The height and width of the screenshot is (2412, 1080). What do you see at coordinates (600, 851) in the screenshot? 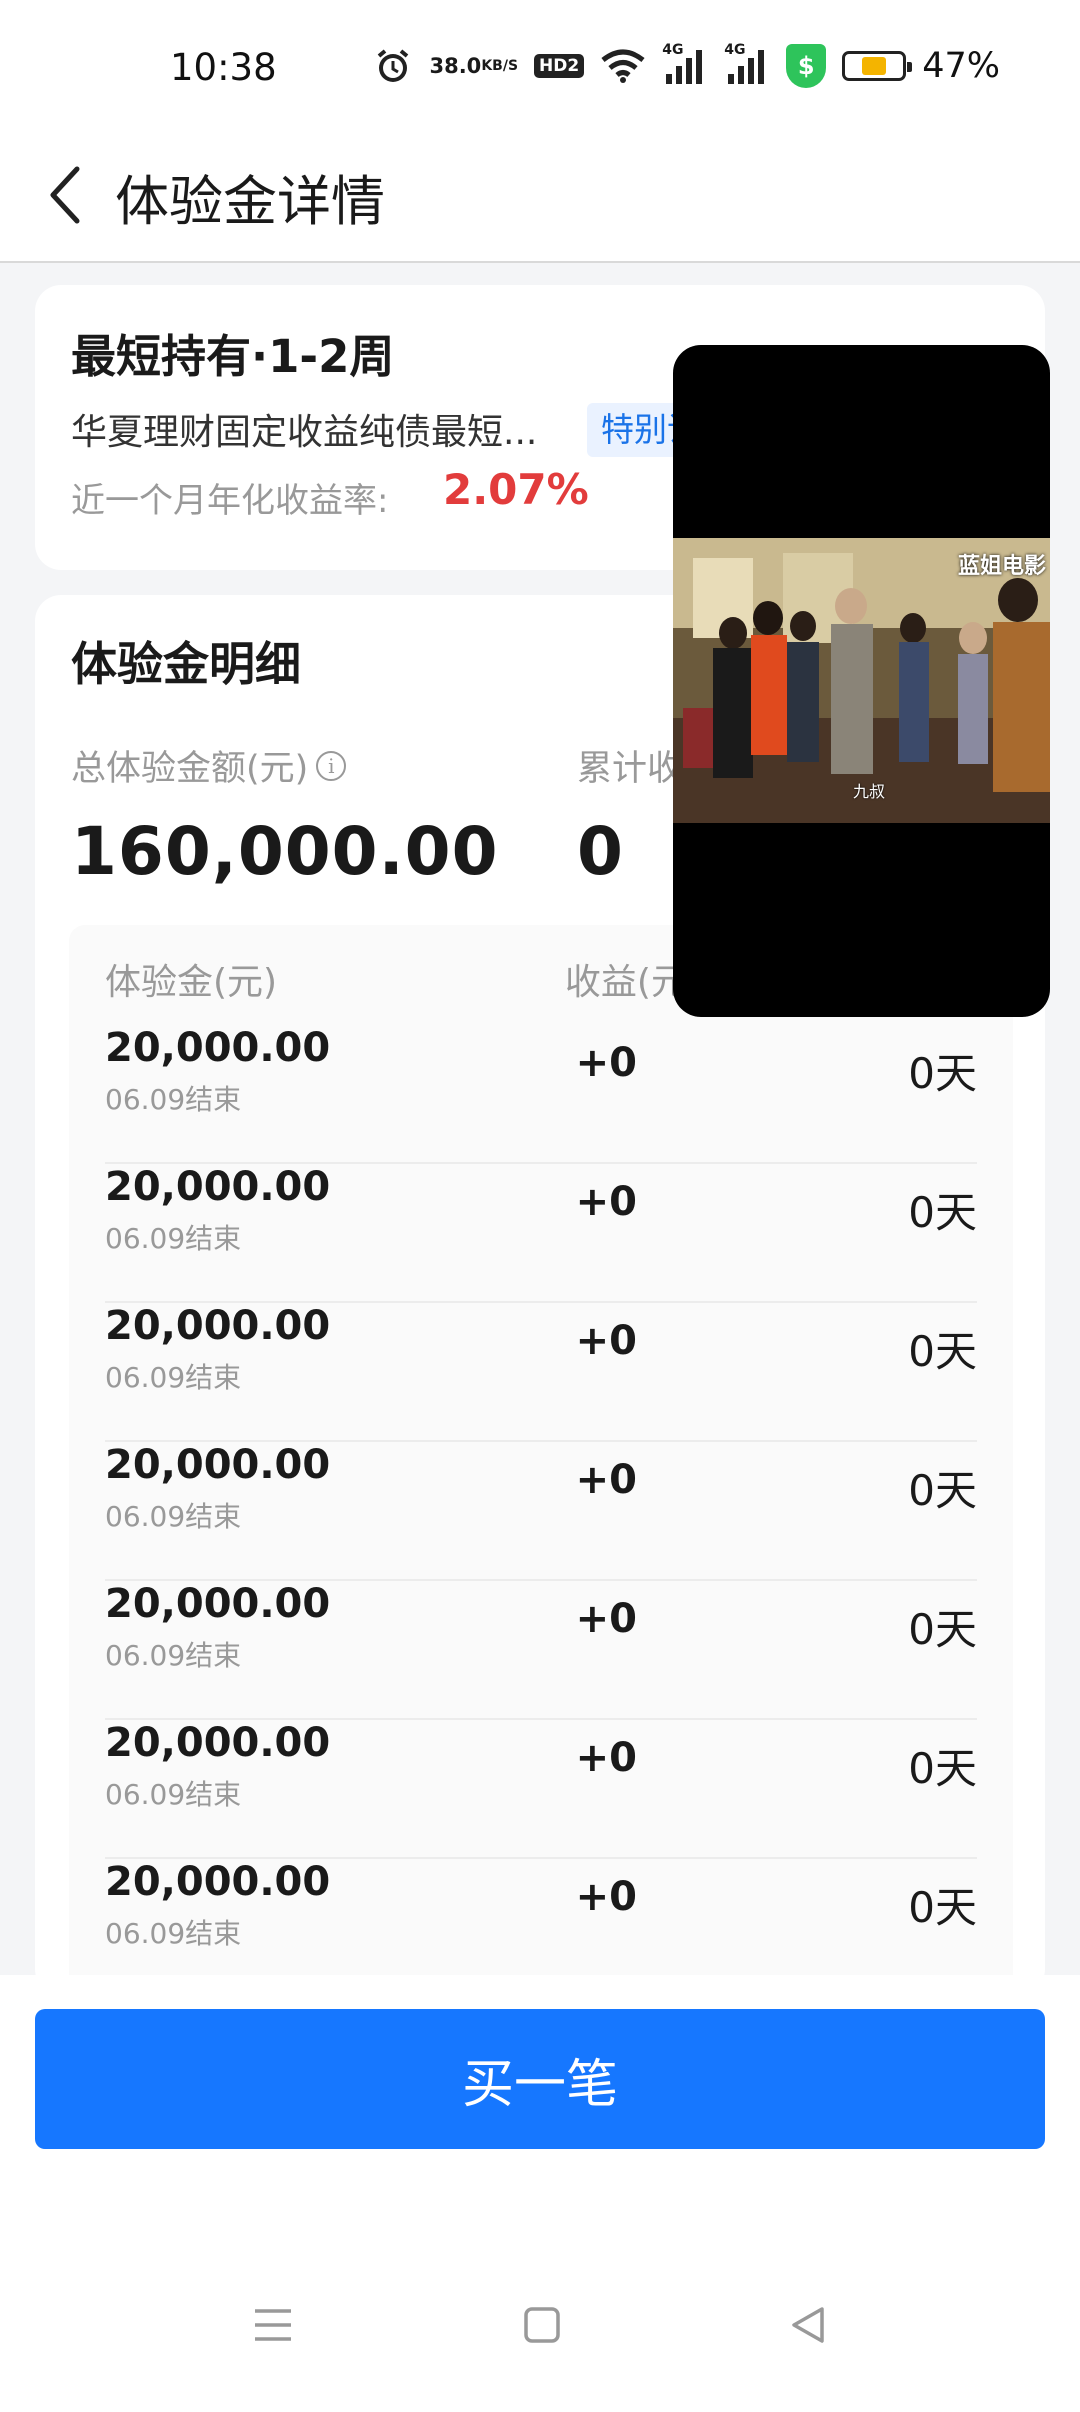
I see `cumulative-value: 0` at bounding box center [600, 851].